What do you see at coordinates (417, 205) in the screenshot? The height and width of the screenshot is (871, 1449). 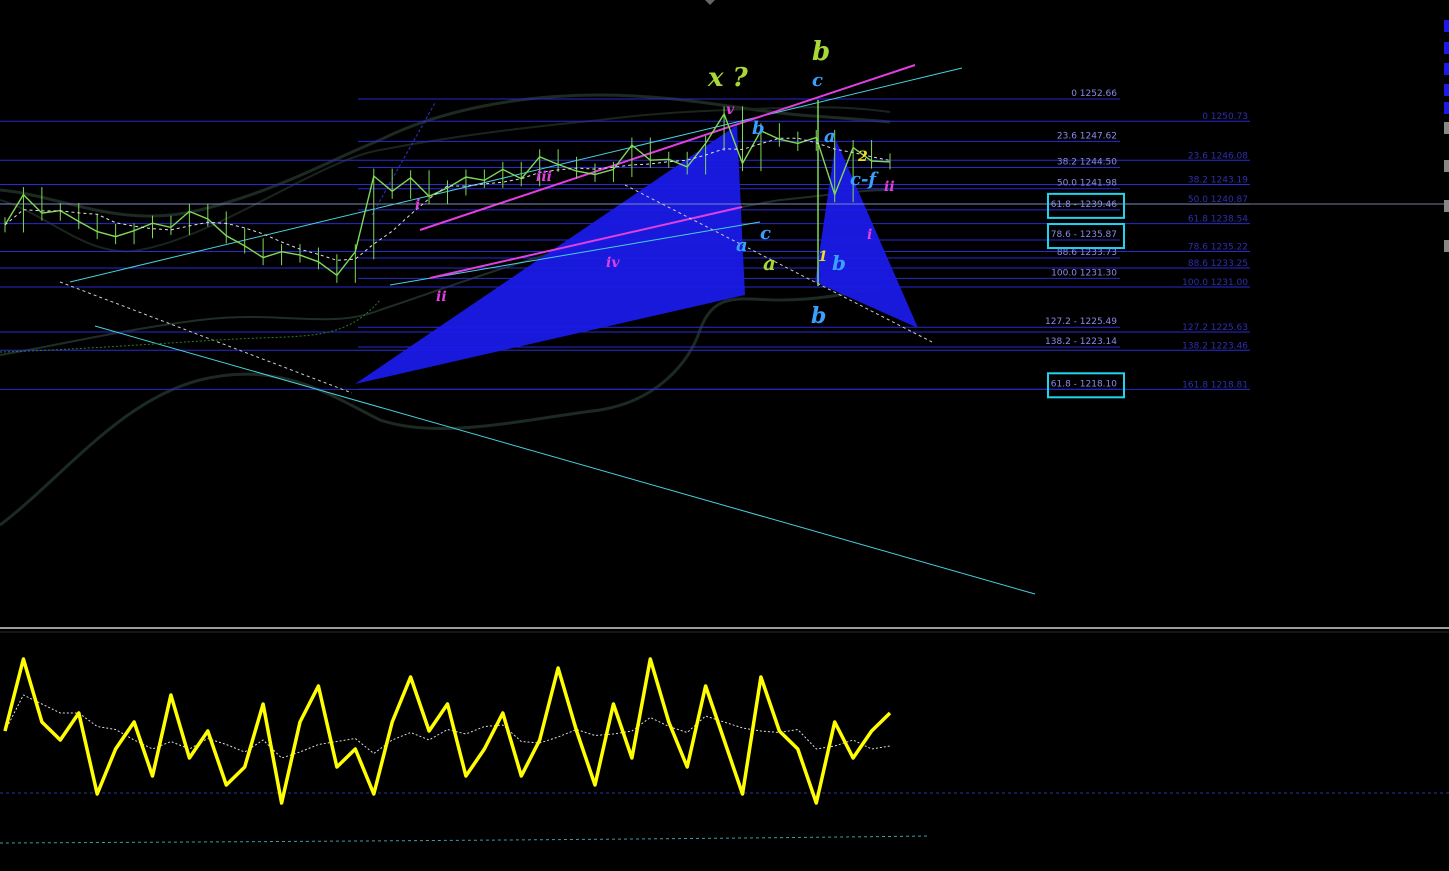 I see `wave-label-i-left: i` at bounding box center [417, 205].